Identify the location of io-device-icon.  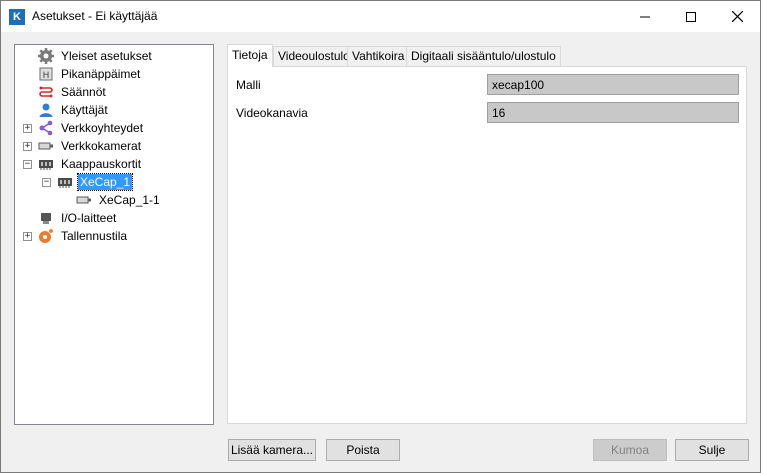
(46, 218).